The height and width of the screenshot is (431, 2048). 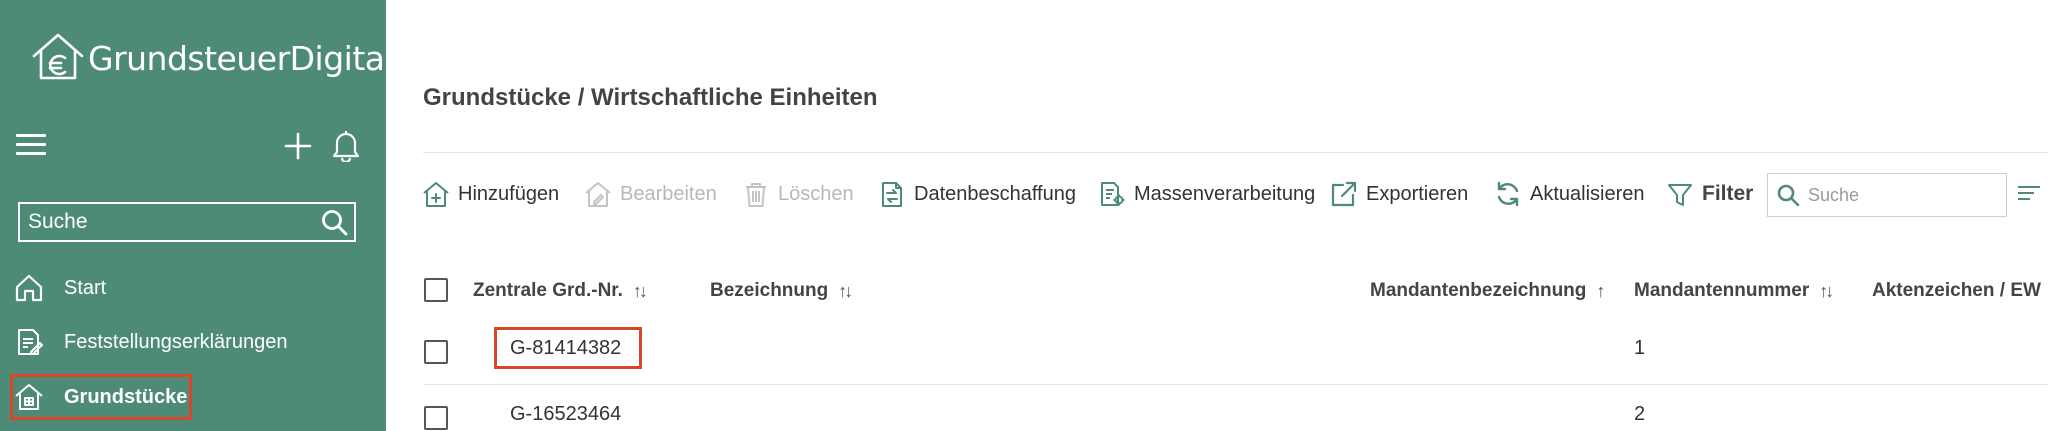 I want to click on delete-button: Löschen, so click(x=798, y=194).